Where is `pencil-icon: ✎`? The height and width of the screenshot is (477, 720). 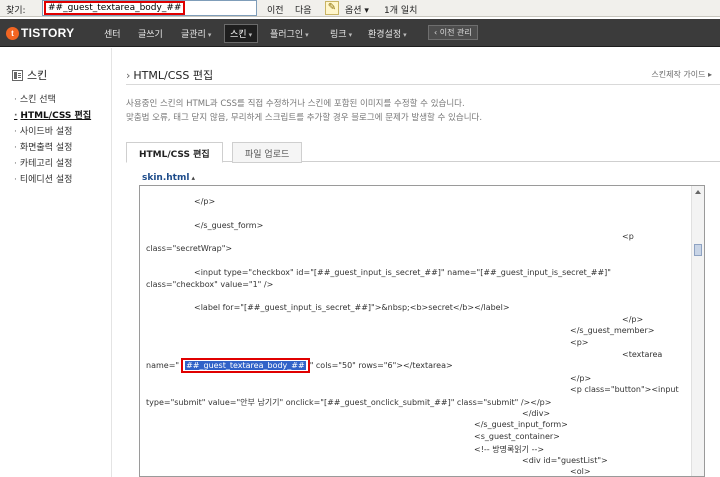
pencil-icon: ✎ is located at coordinates (332, 8).